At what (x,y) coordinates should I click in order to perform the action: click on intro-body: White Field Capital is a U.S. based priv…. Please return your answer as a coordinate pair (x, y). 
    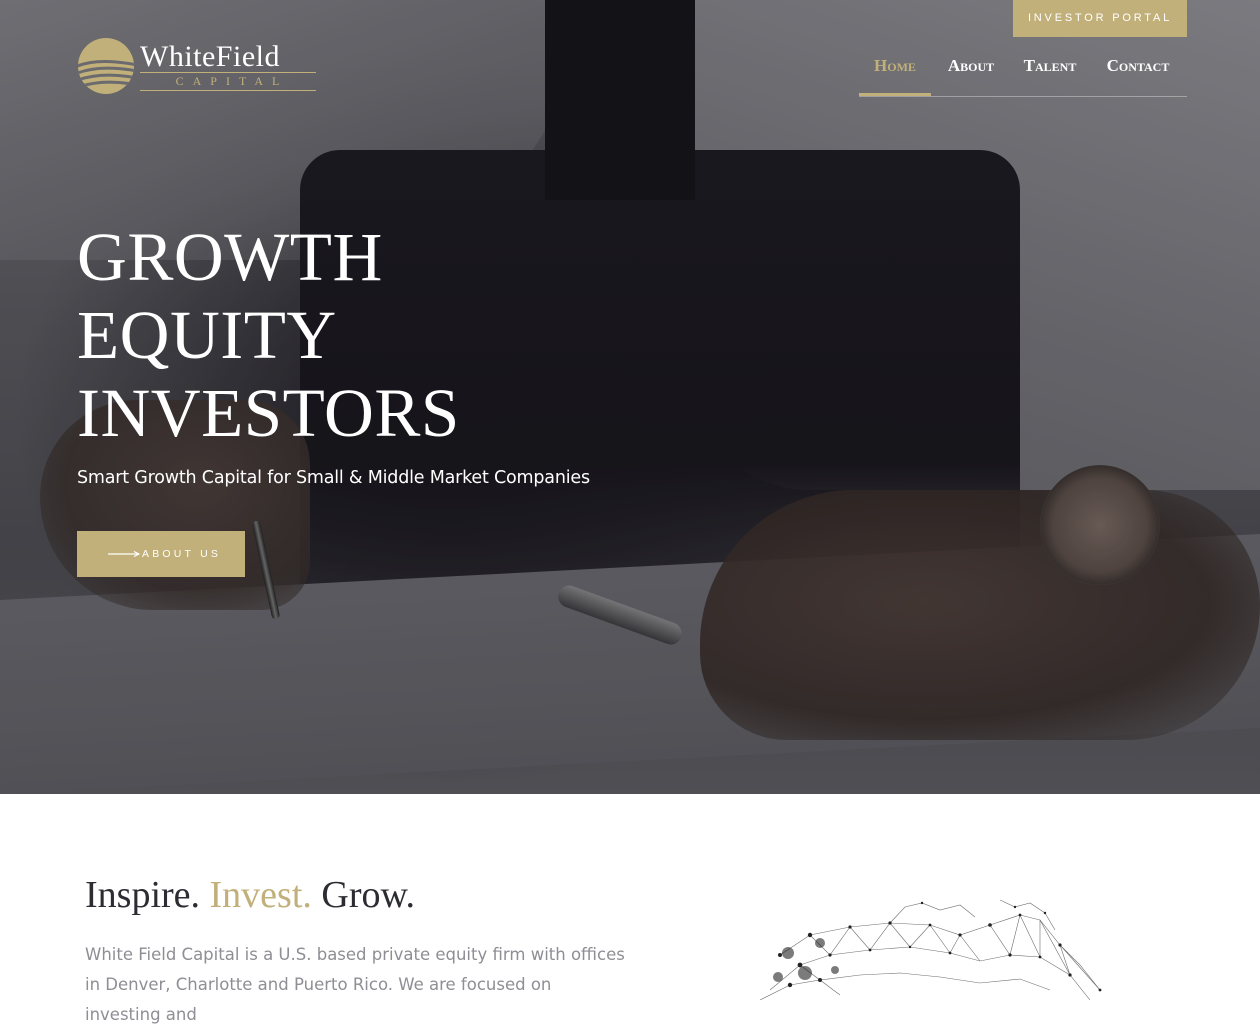
    Looking at the image, I should click on (355, 984).